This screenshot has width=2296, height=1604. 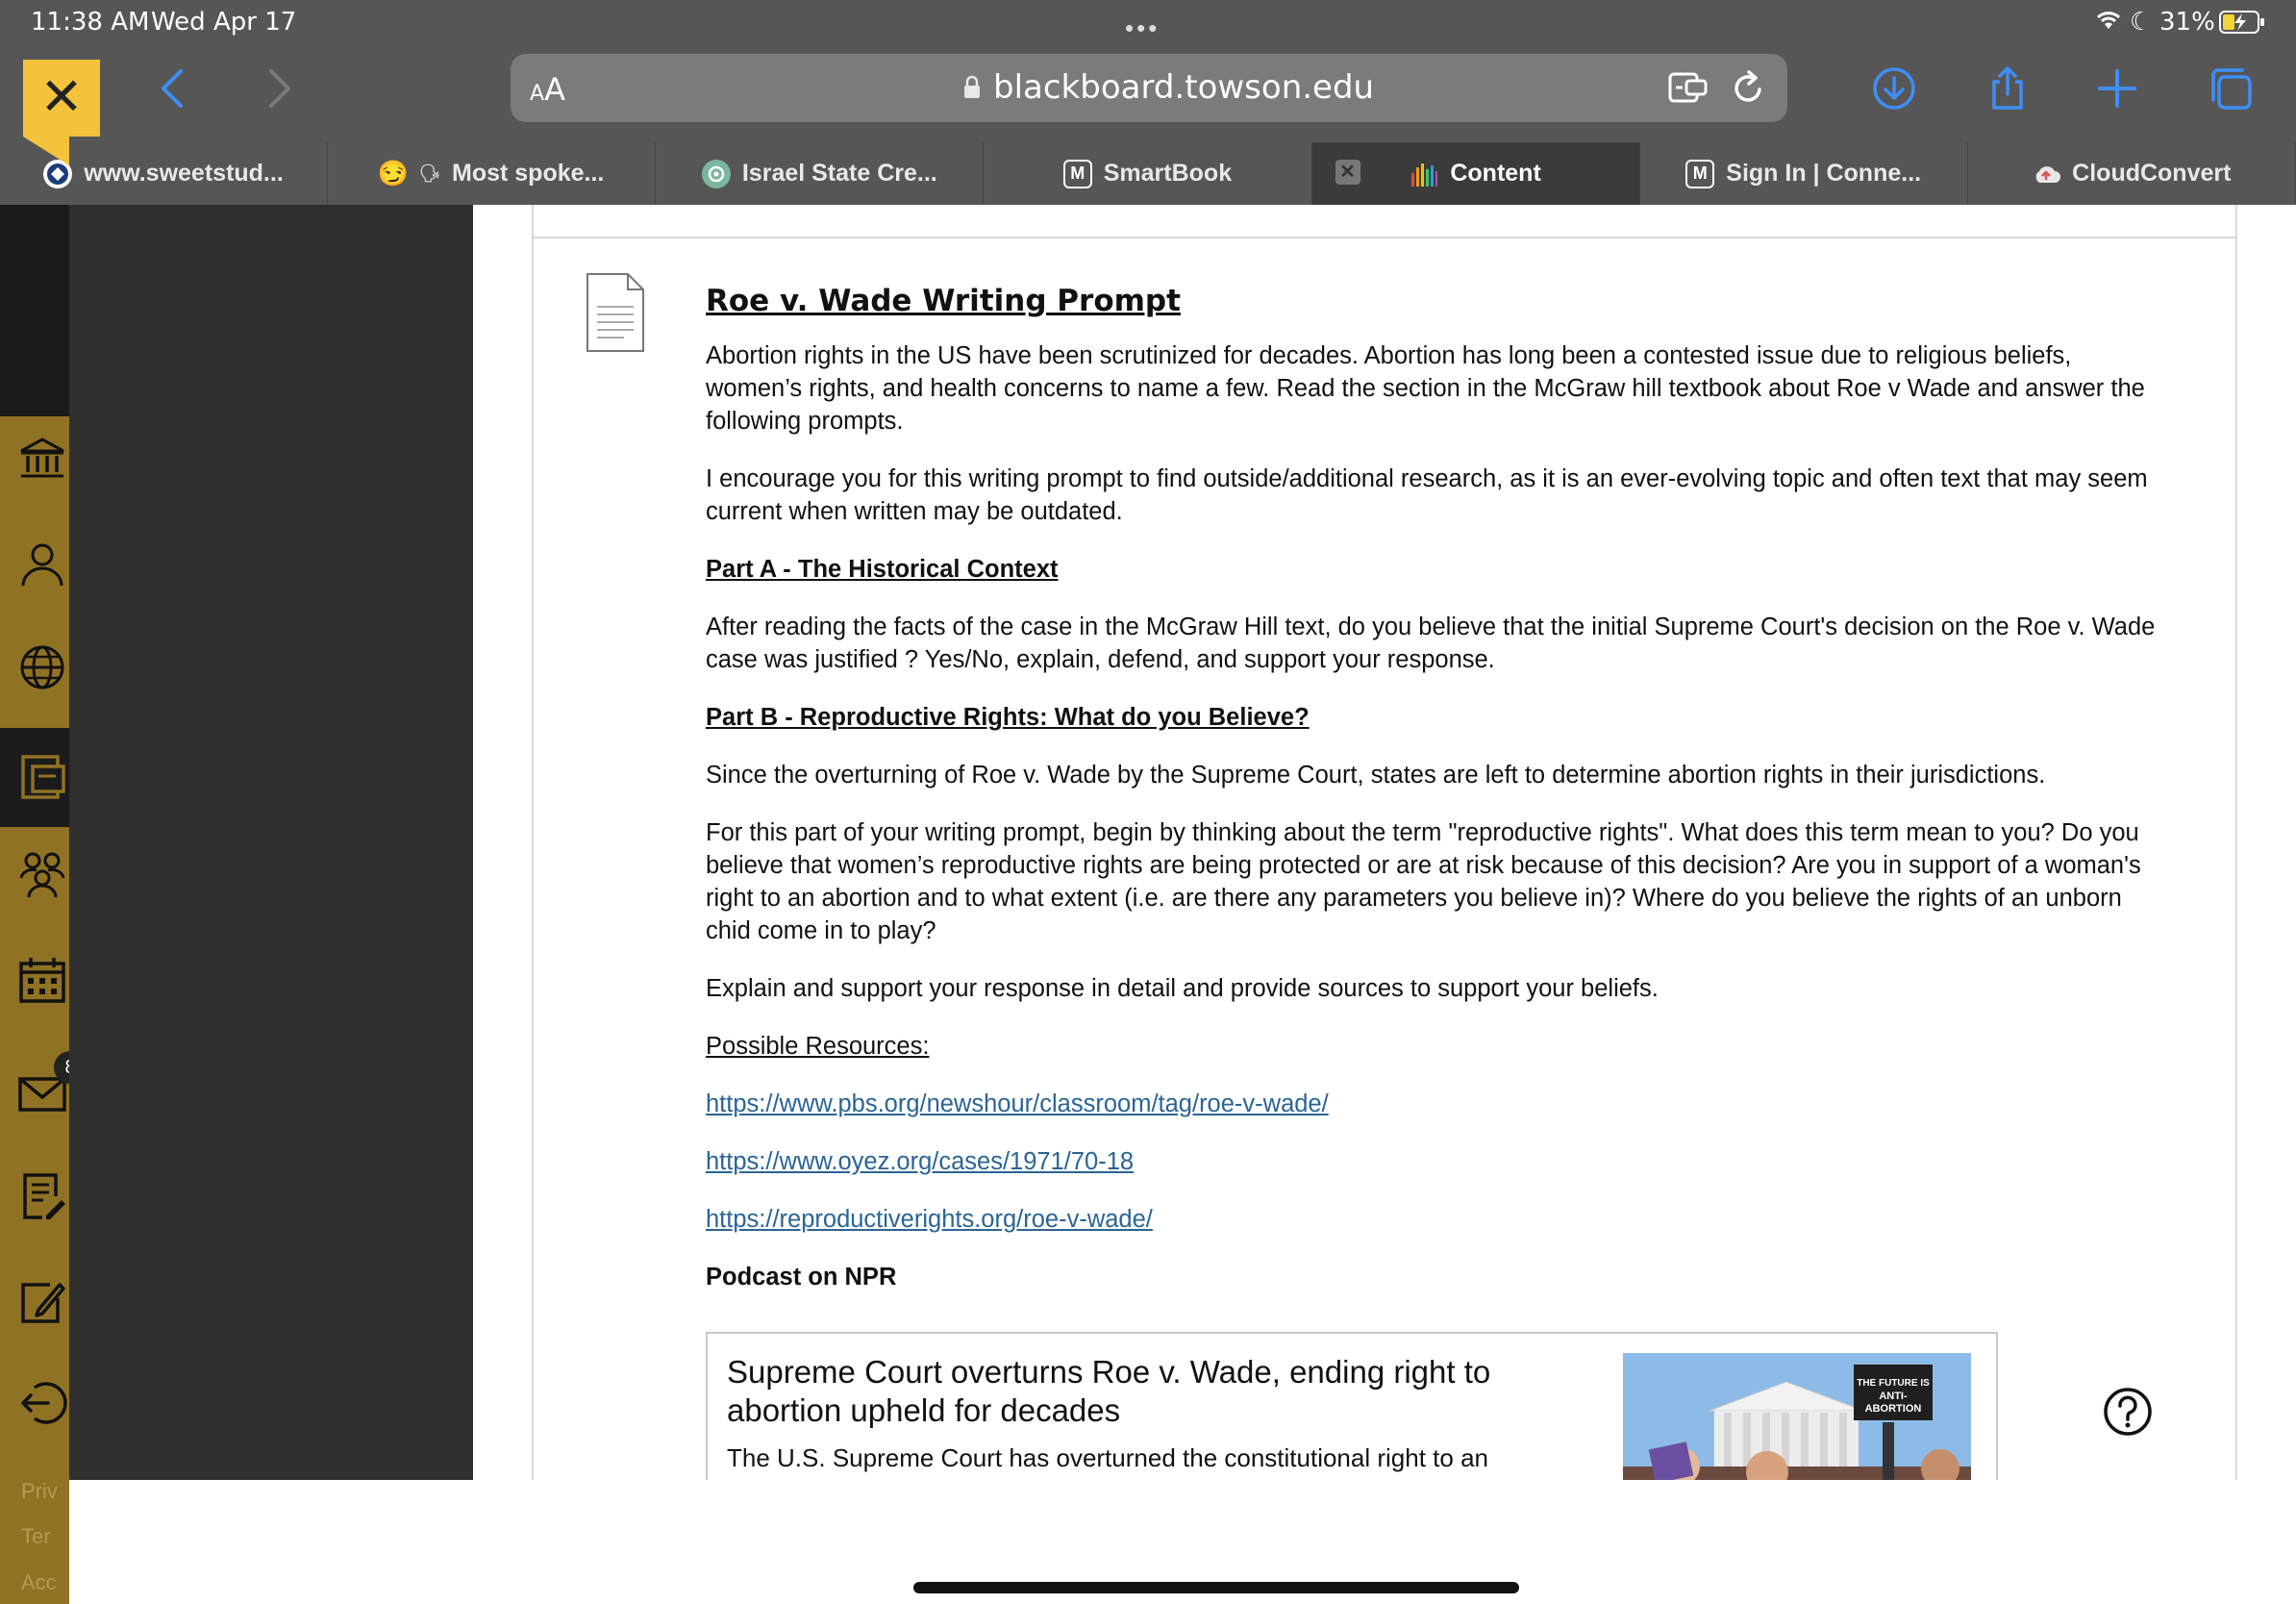 I want to click on document-icon, so click(x=615, y=315).